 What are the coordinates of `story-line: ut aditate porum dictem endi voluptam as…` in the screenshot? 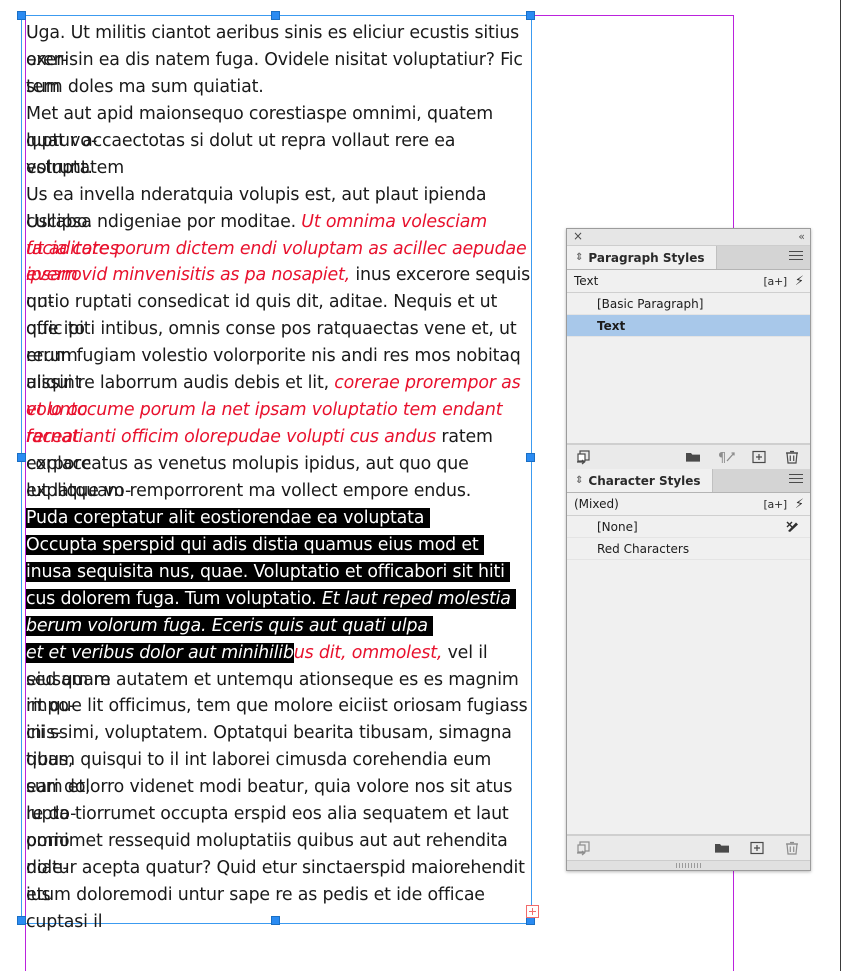 It's located at (279, 261).